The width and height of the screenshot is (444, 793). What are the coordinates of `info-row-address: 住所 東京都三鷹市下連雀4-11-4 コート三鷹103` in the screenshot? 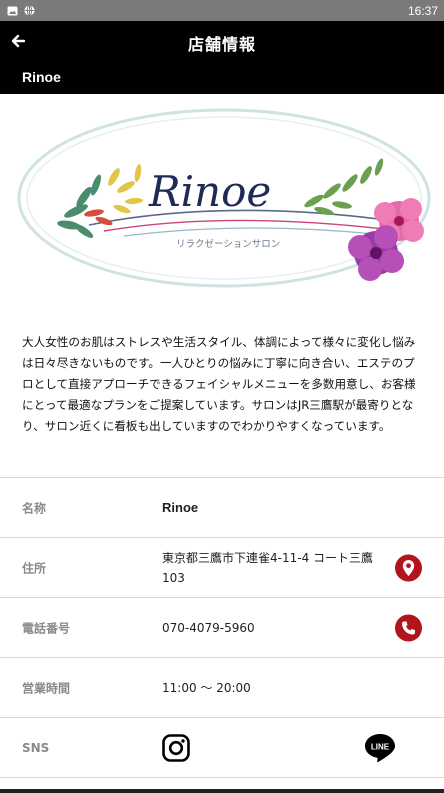 It's located at (222, 568).